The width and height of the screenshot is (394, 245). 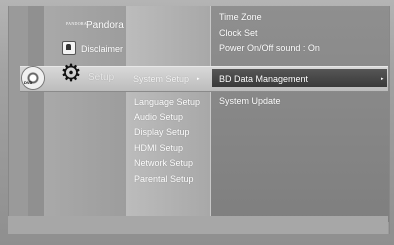 What do you see at coordinates (102, 49) in the screenshot?
I see `app-disclaimer: Disclaimer` at bounding box center [102, 49].